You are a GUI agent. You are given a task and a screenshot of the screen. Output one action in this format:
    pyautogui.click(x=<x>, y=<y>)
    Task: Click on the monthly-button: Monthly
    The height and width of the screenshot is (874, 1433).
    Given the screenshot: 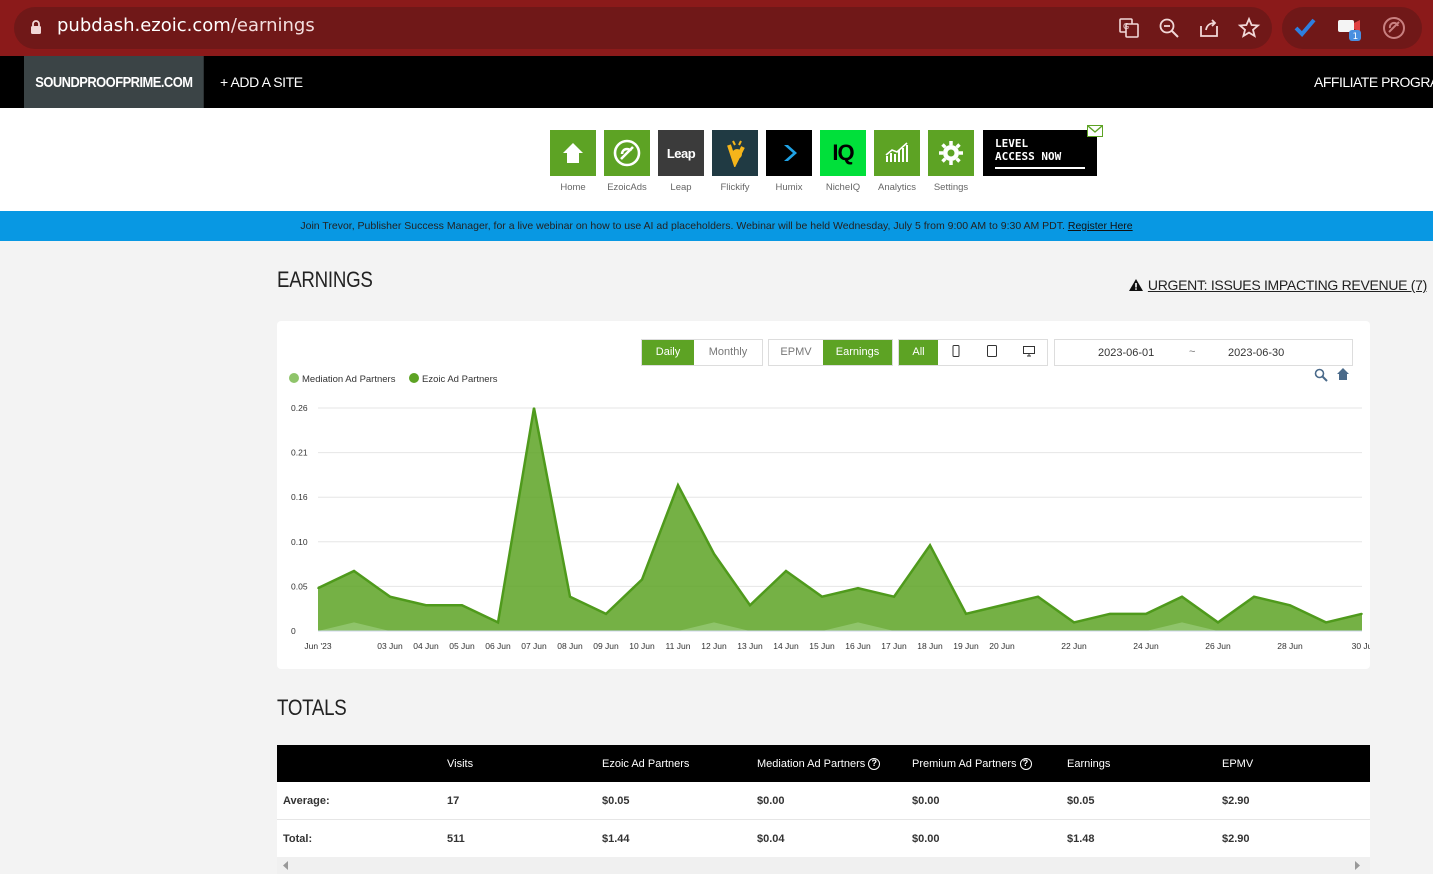 What is the action you would take?
    pyautogui.click(x=728, y=352)
    